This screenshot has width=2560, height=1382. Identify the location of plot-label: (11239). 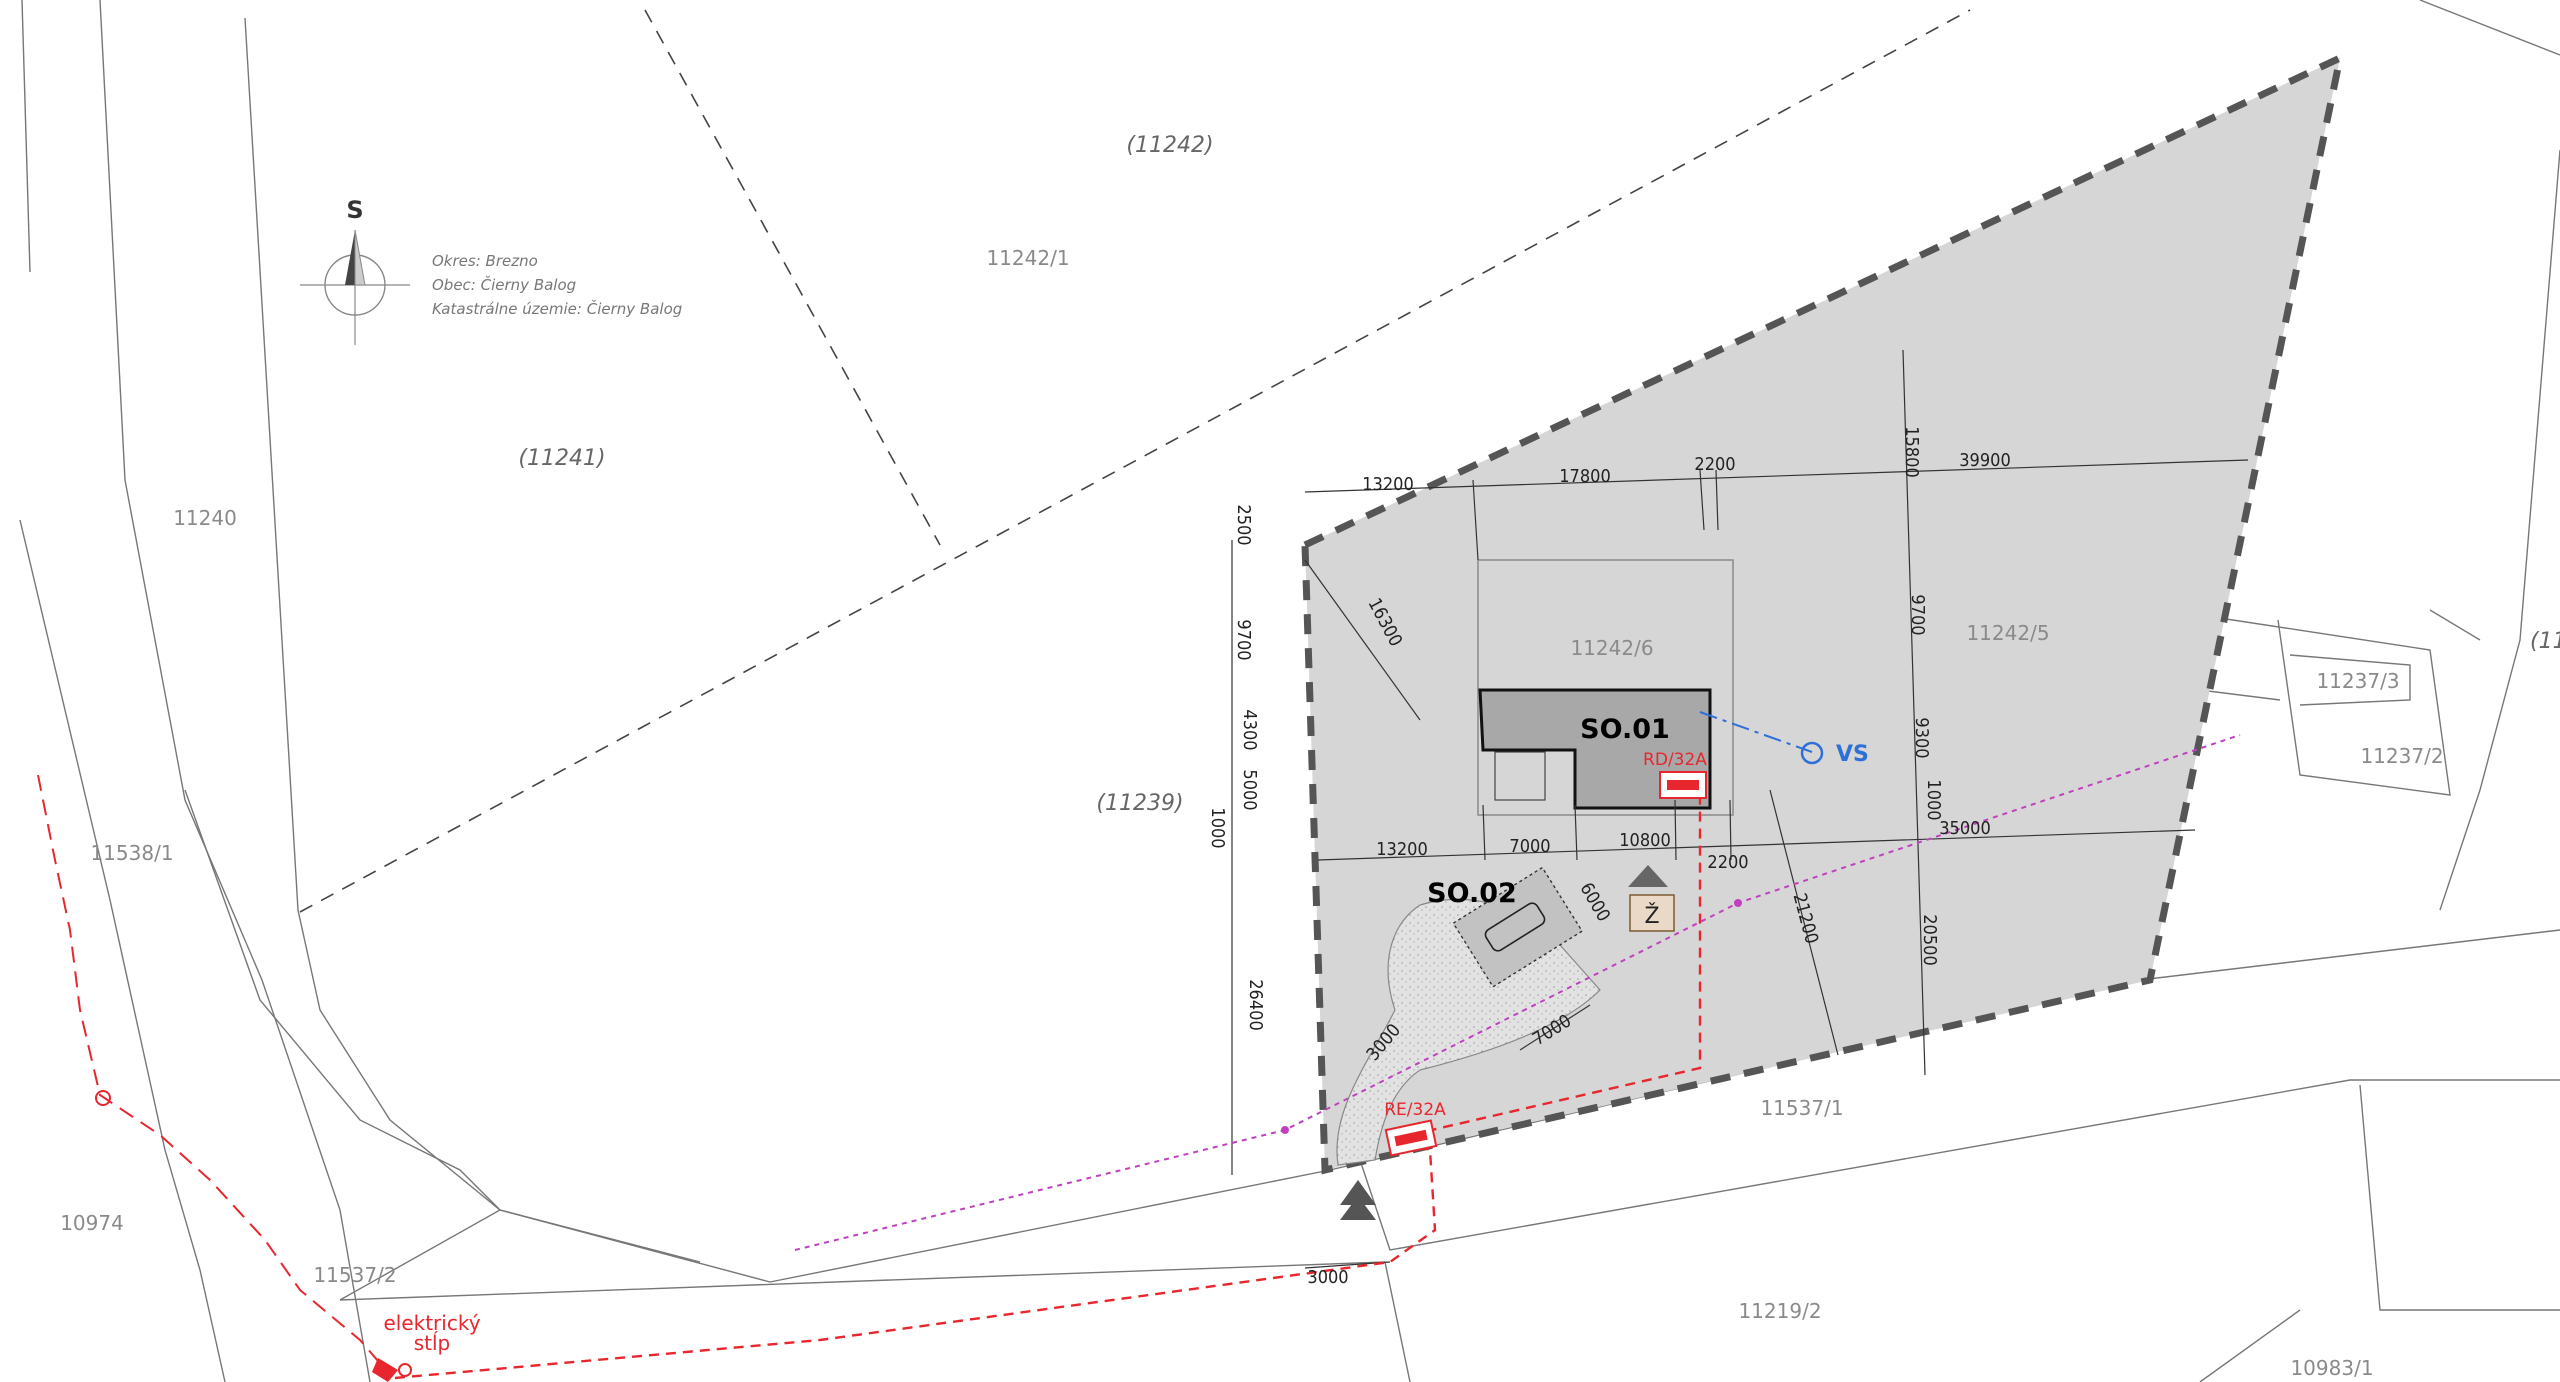
(1139, 803).